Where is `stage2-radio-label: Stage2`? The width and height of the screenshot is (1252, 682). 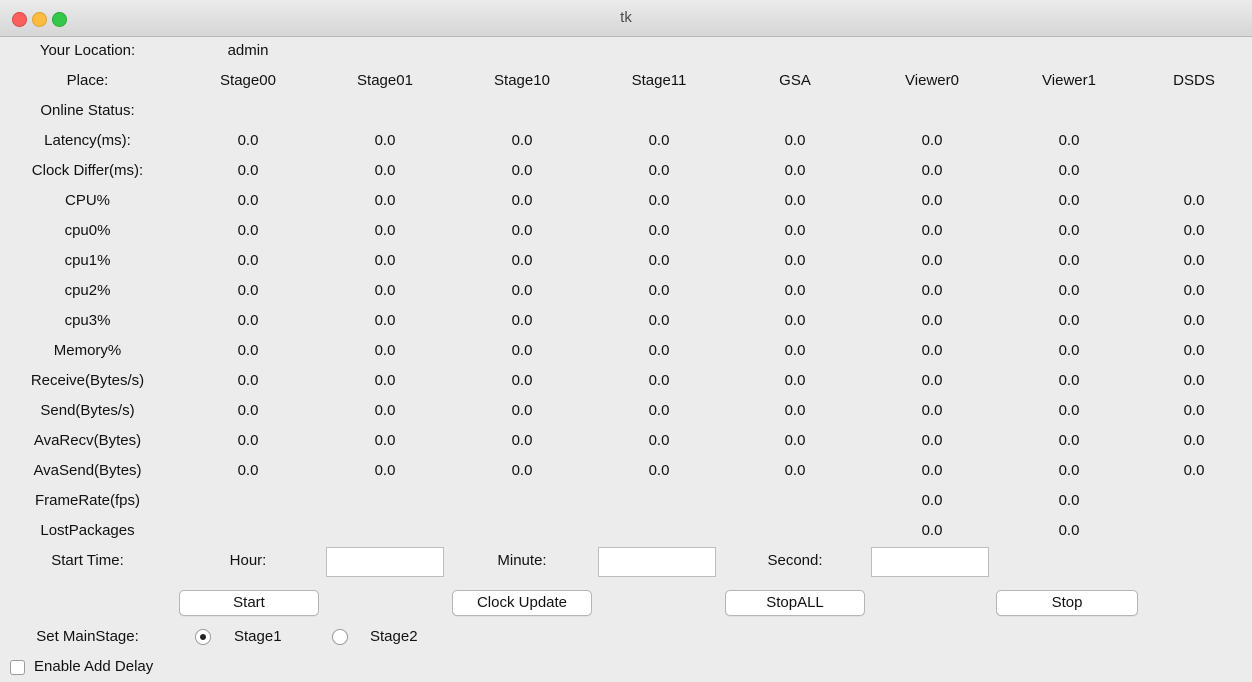
stage2-radio-label: Stage2 is located at coordinates (394, 637).